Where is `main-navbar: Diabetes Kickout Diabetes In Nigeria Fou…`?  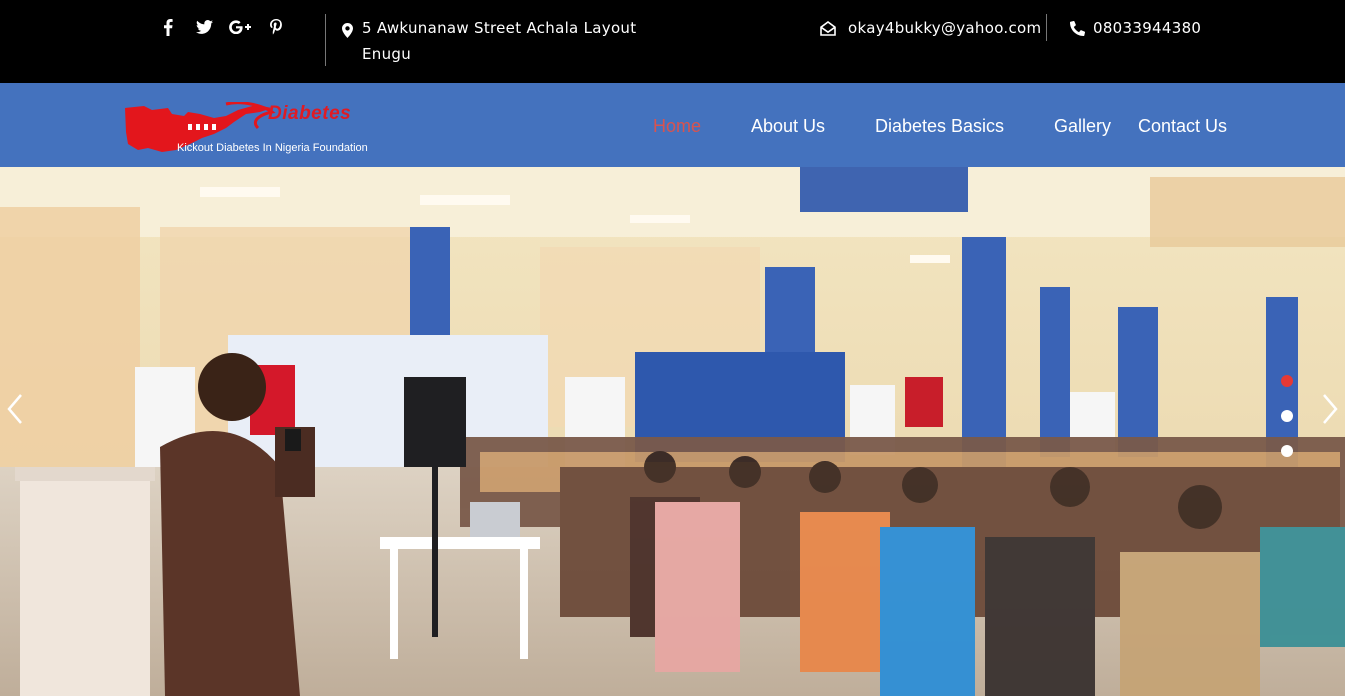
main-navbar: Diabetes Kickout Diabetes In Nigeria Fou… is located at coordinates (672, 125).